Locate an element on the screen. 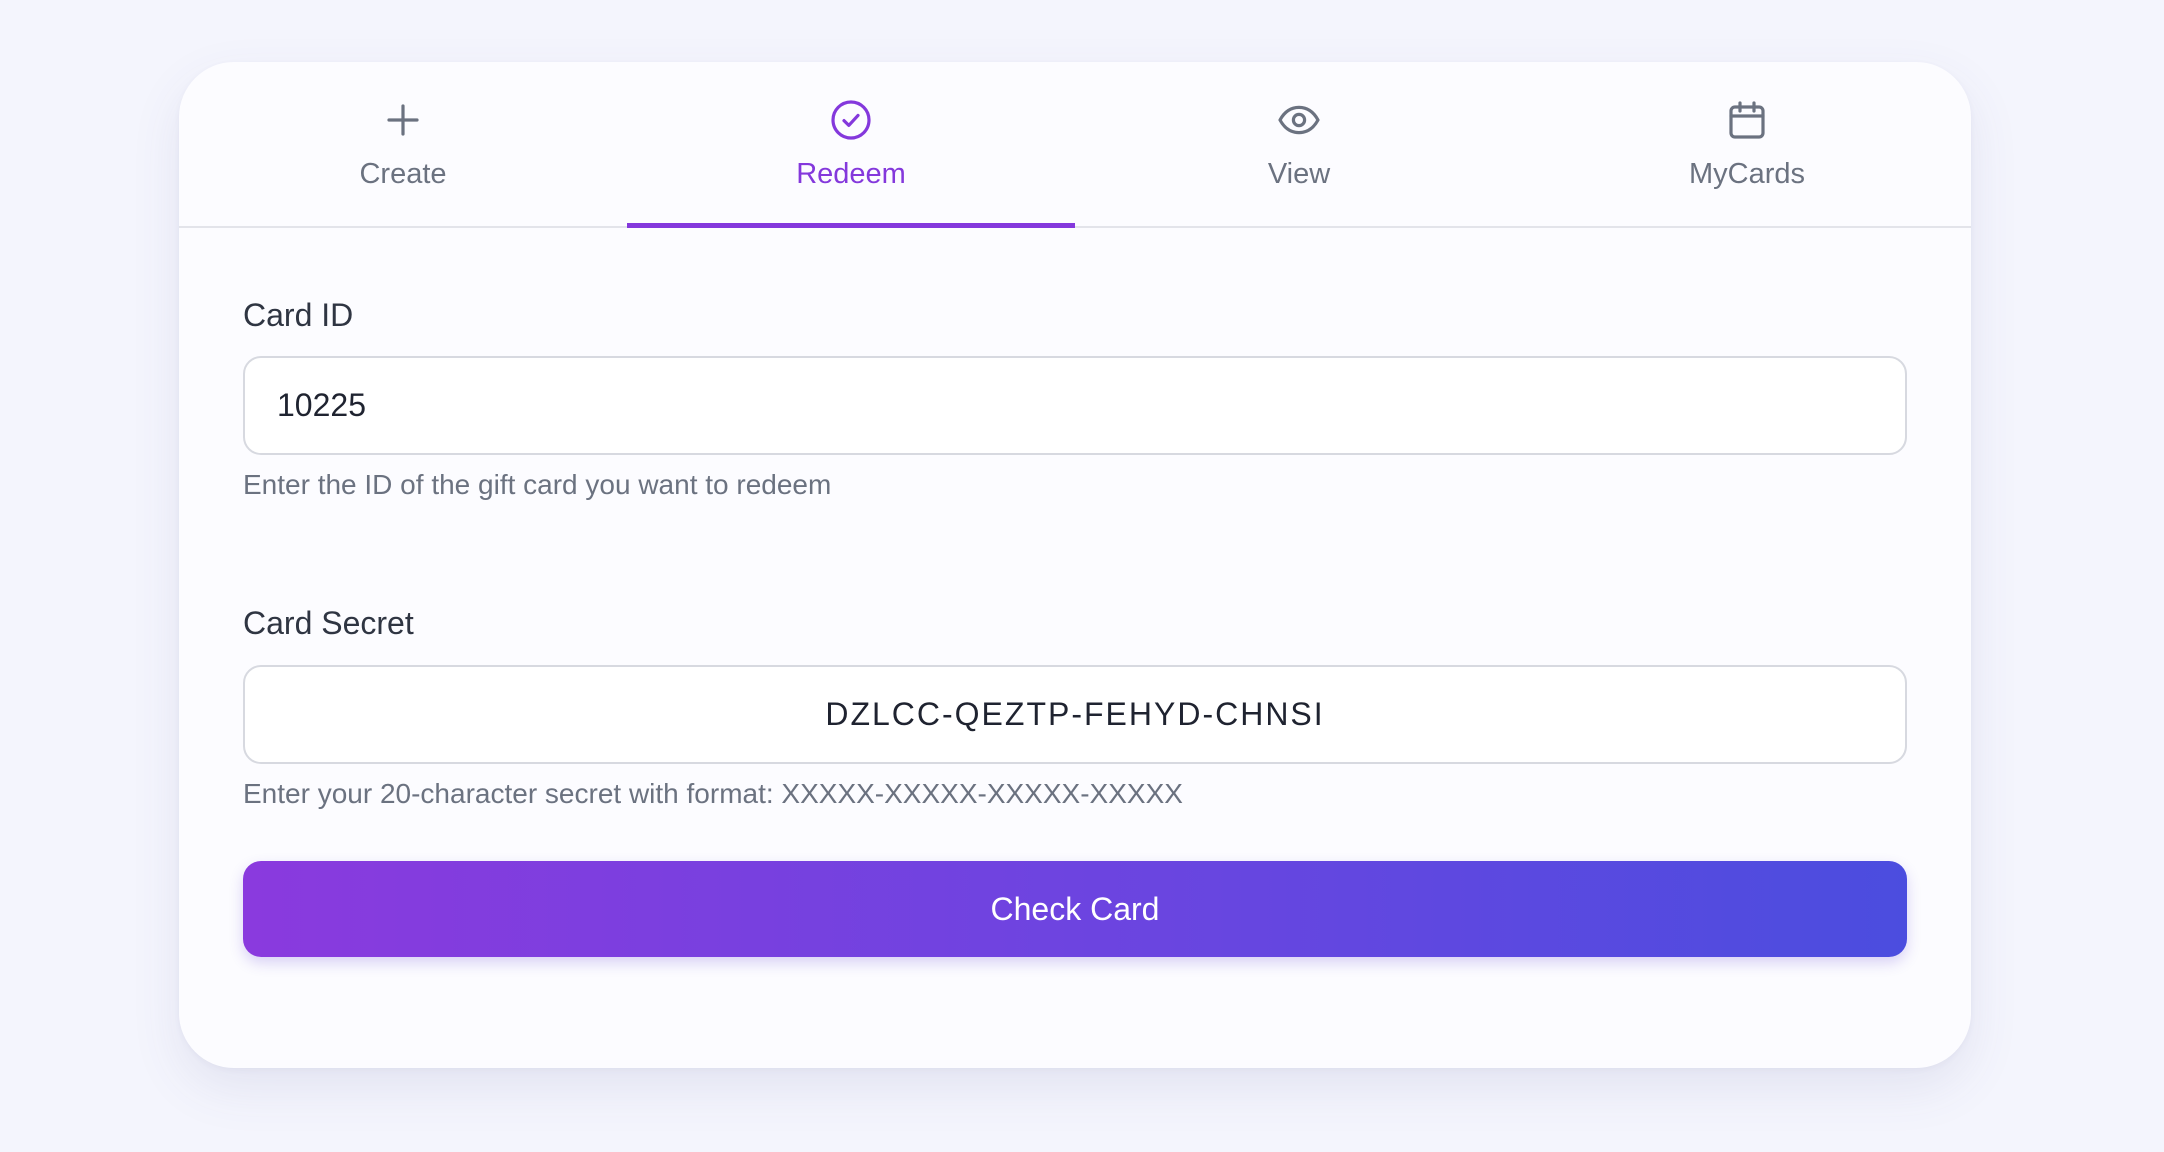 This screenshot has height=1152, width=2164. tab-create: Create is located at coordinates (403, 144).